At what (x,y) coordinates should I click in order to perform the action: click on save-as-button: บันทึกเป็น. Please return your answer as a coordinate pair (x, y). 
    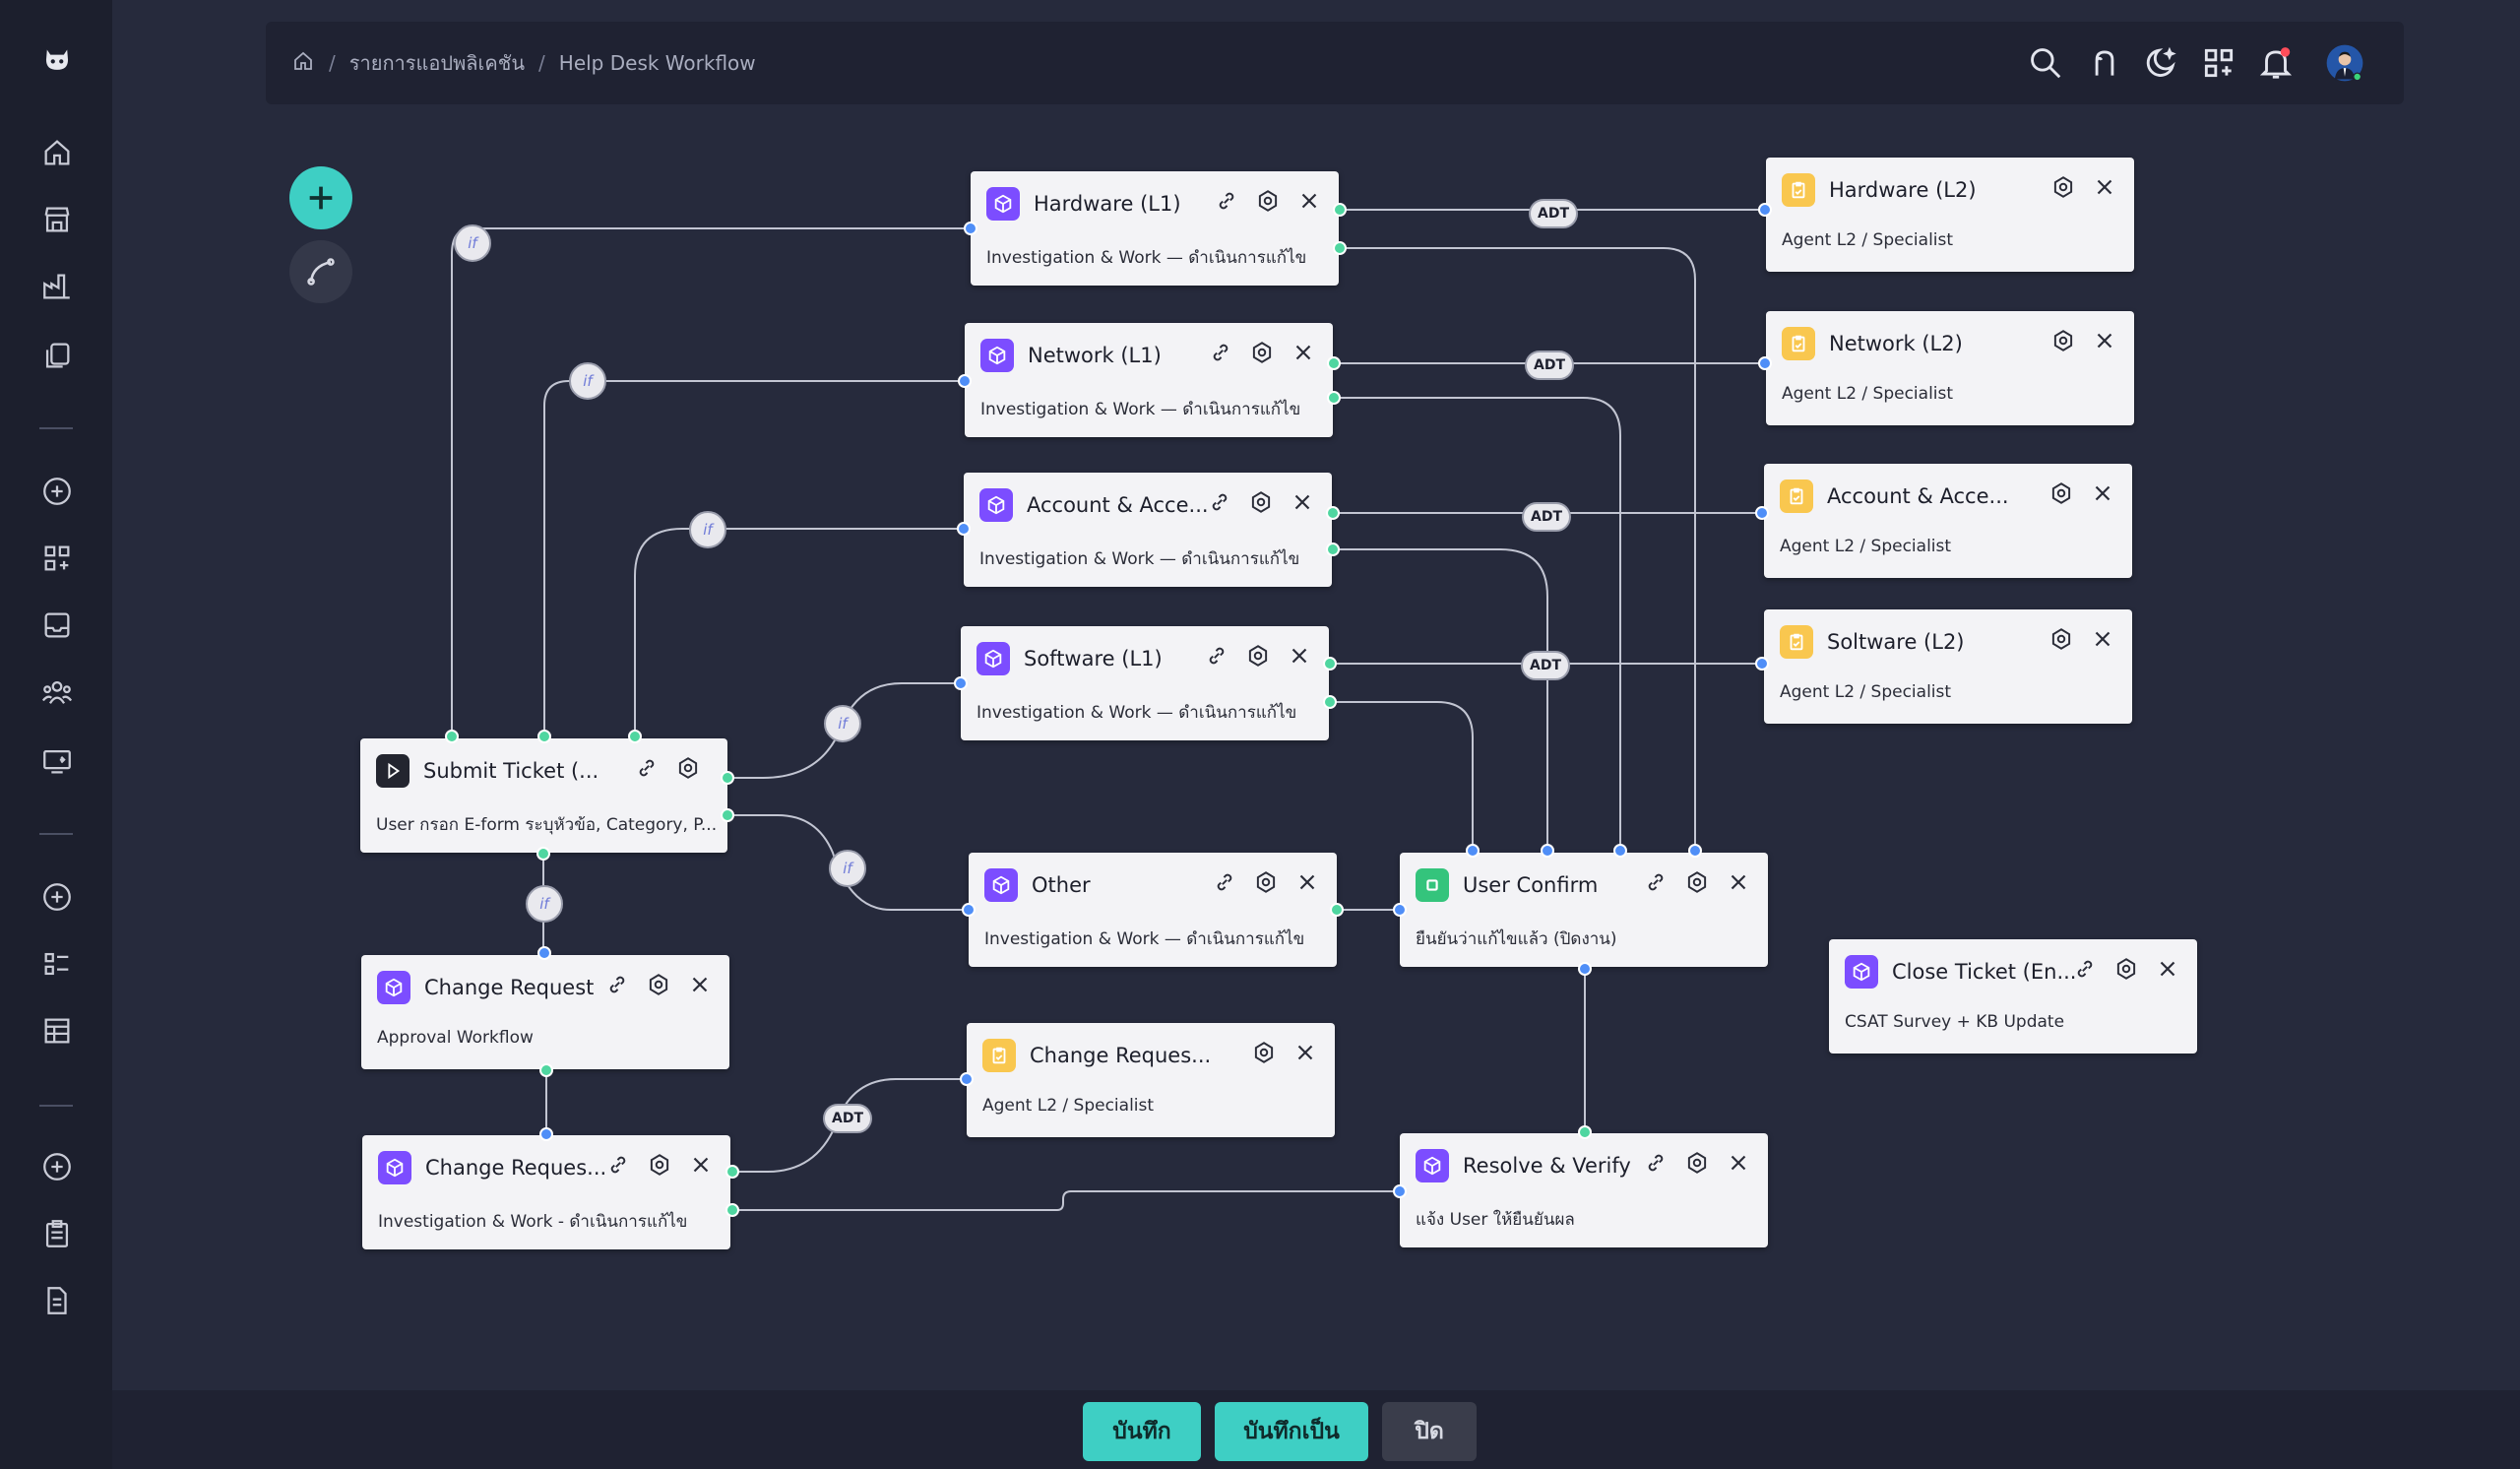
    Looking at the image, I should click on (1291, 1431).